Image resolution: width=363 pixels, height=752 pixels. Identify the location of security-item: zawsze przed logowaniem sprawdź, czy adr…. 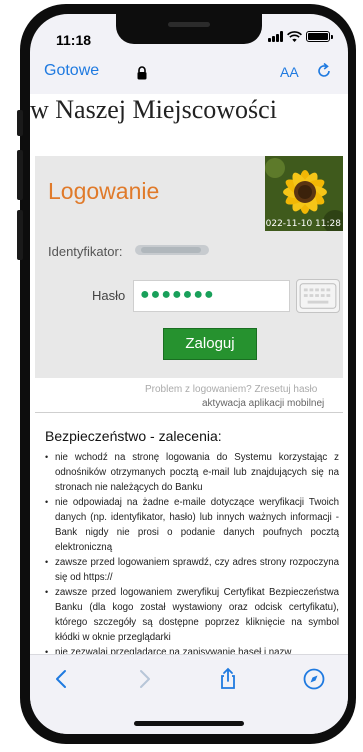
(192, 570).